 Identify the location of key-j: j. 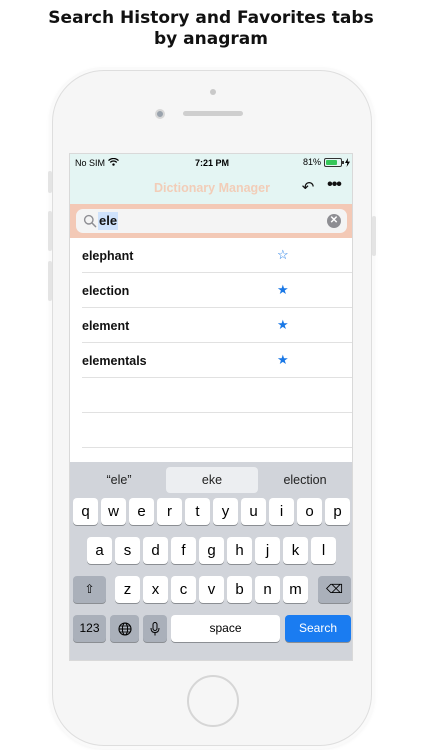
(267, 550).